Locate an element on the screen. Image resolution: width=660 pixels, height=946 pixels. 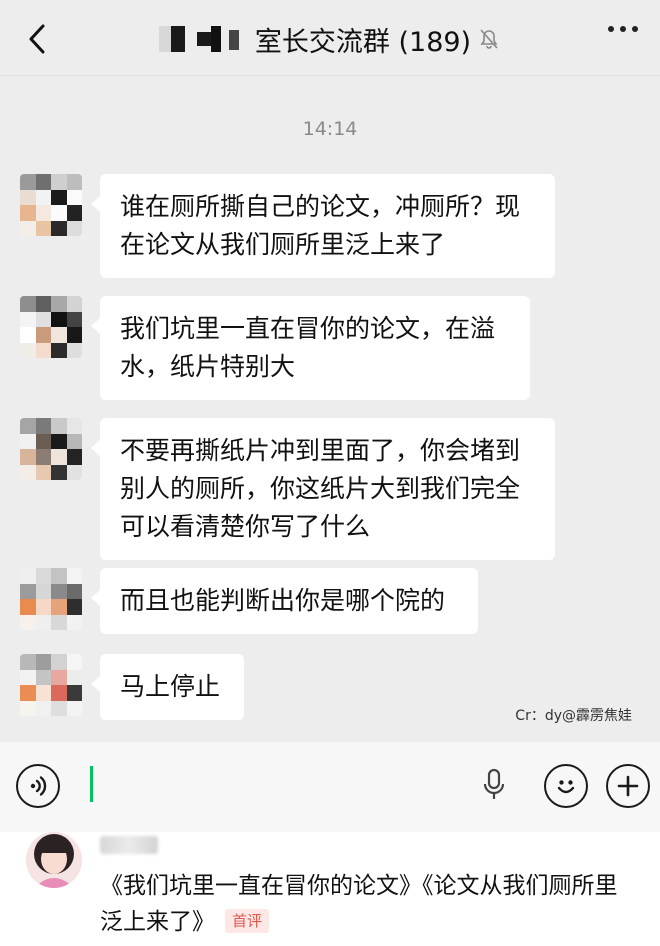
muted-bell-icon is located at coordinates (489, 39).